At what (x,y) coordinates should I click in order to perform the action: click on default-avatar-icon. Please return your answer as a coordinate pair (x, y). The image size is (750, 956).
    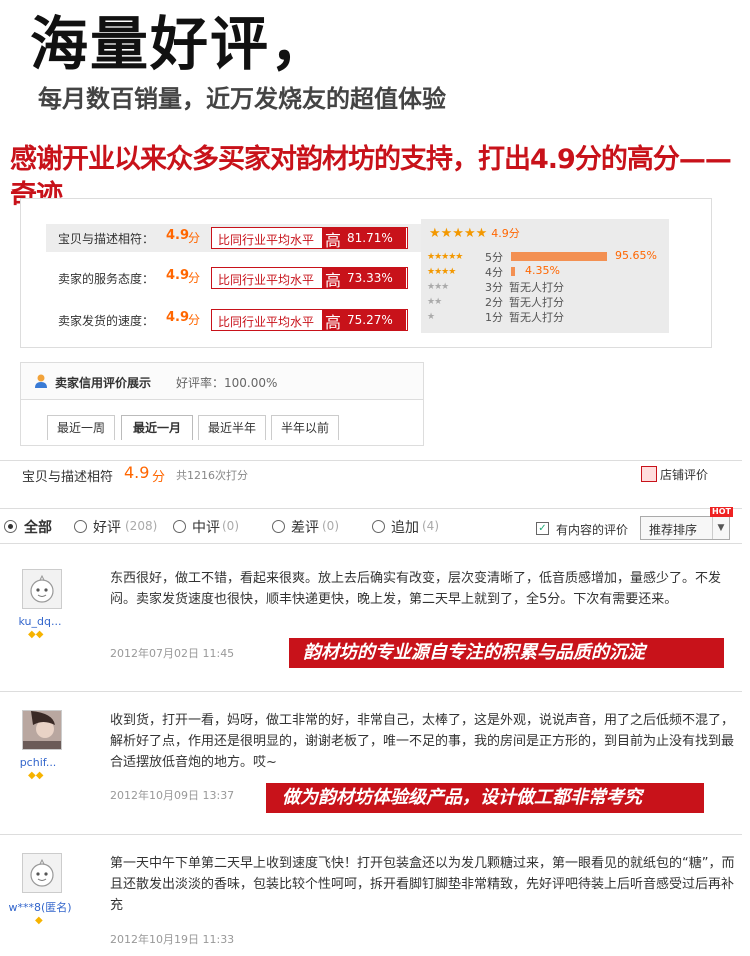
    Looking at the image, I should click on (42, 872).